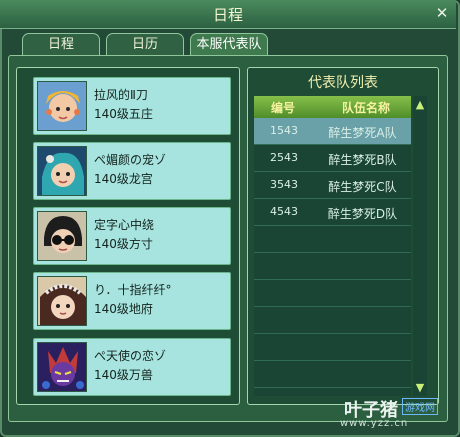  Describe the element at coordinates (396, 414) in the screenshot. I see `watermark: 叶子猪 游戏网 www.yzz.cn` at that location.